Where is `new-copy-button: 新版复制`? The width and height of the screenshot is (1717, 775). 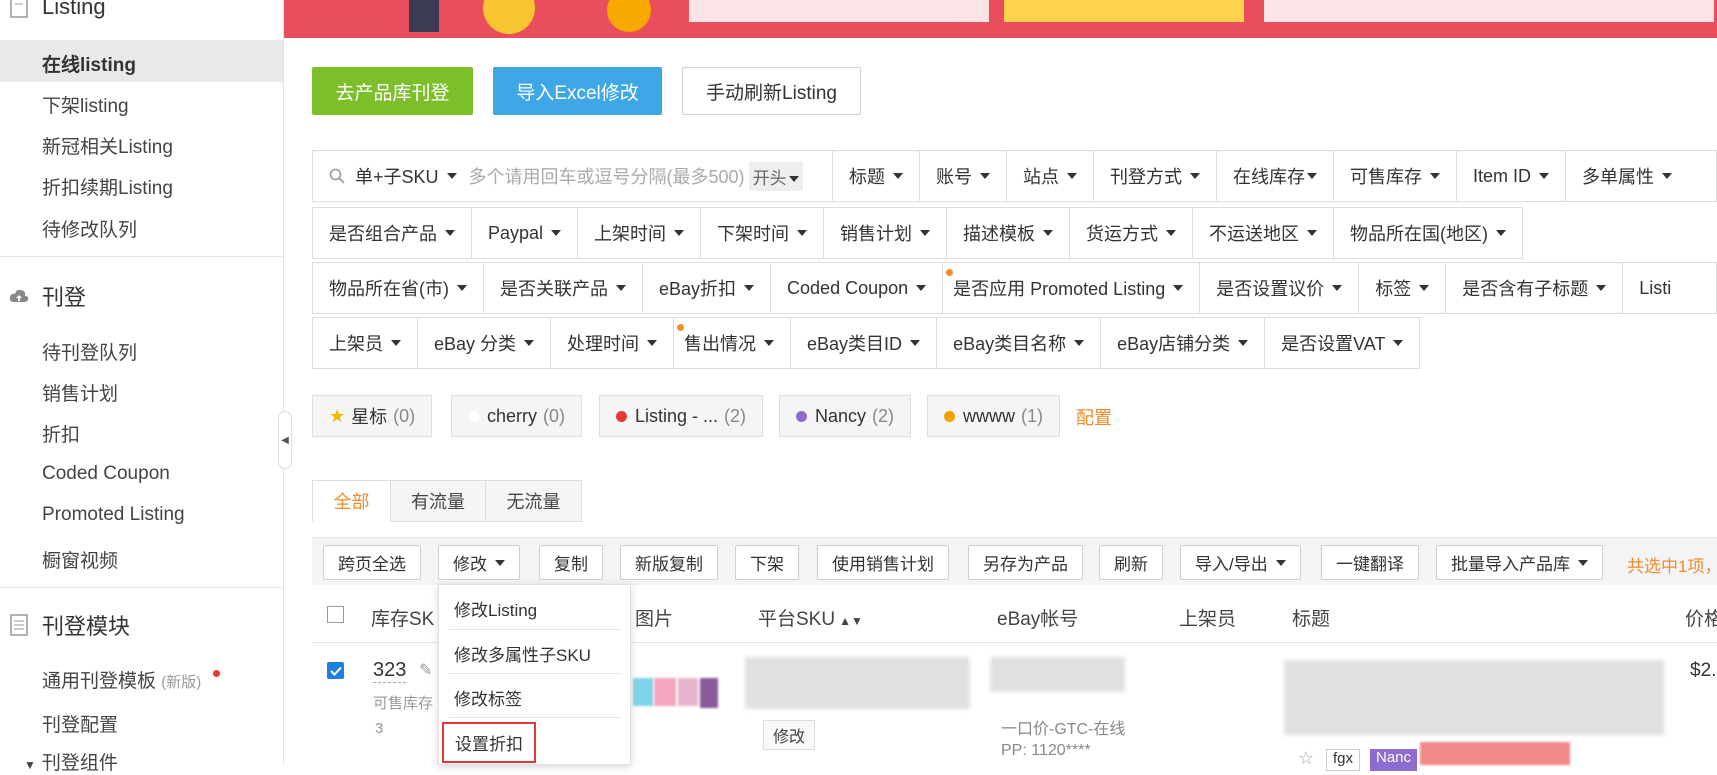
new-copy-button: 新版复制 is located at coordinates (669, 562).